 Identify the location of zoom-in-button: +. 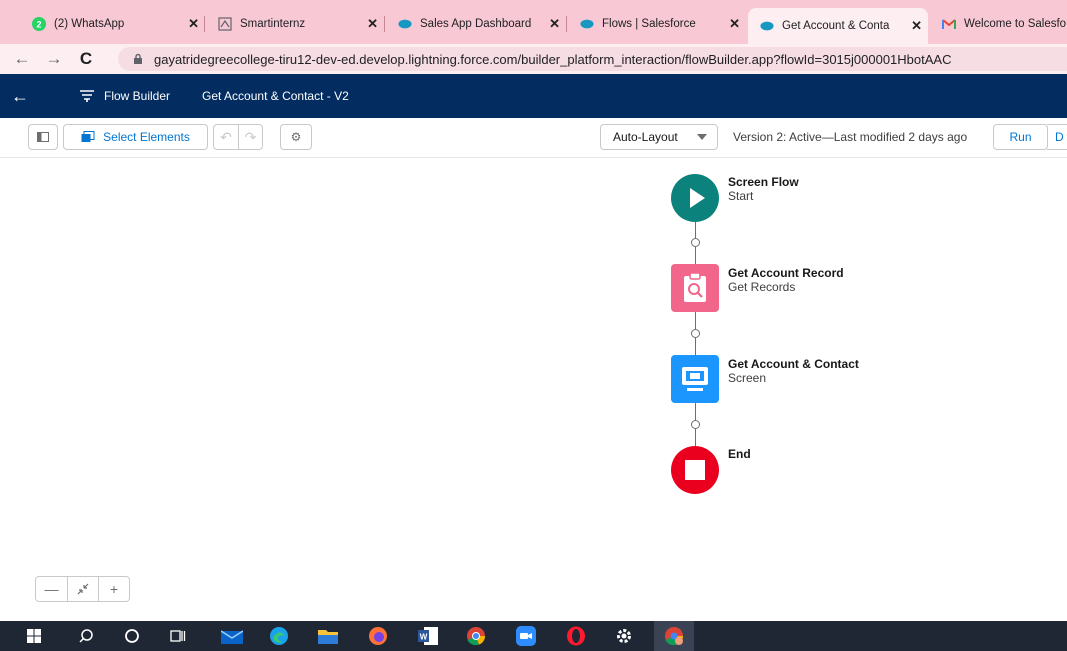
(113, 589).